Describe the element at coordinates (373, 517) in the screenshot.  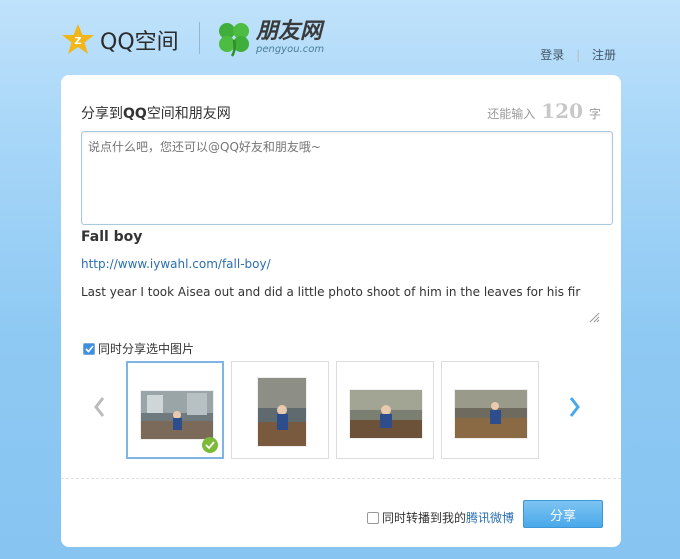
I see `repost-checkbox` at that location.